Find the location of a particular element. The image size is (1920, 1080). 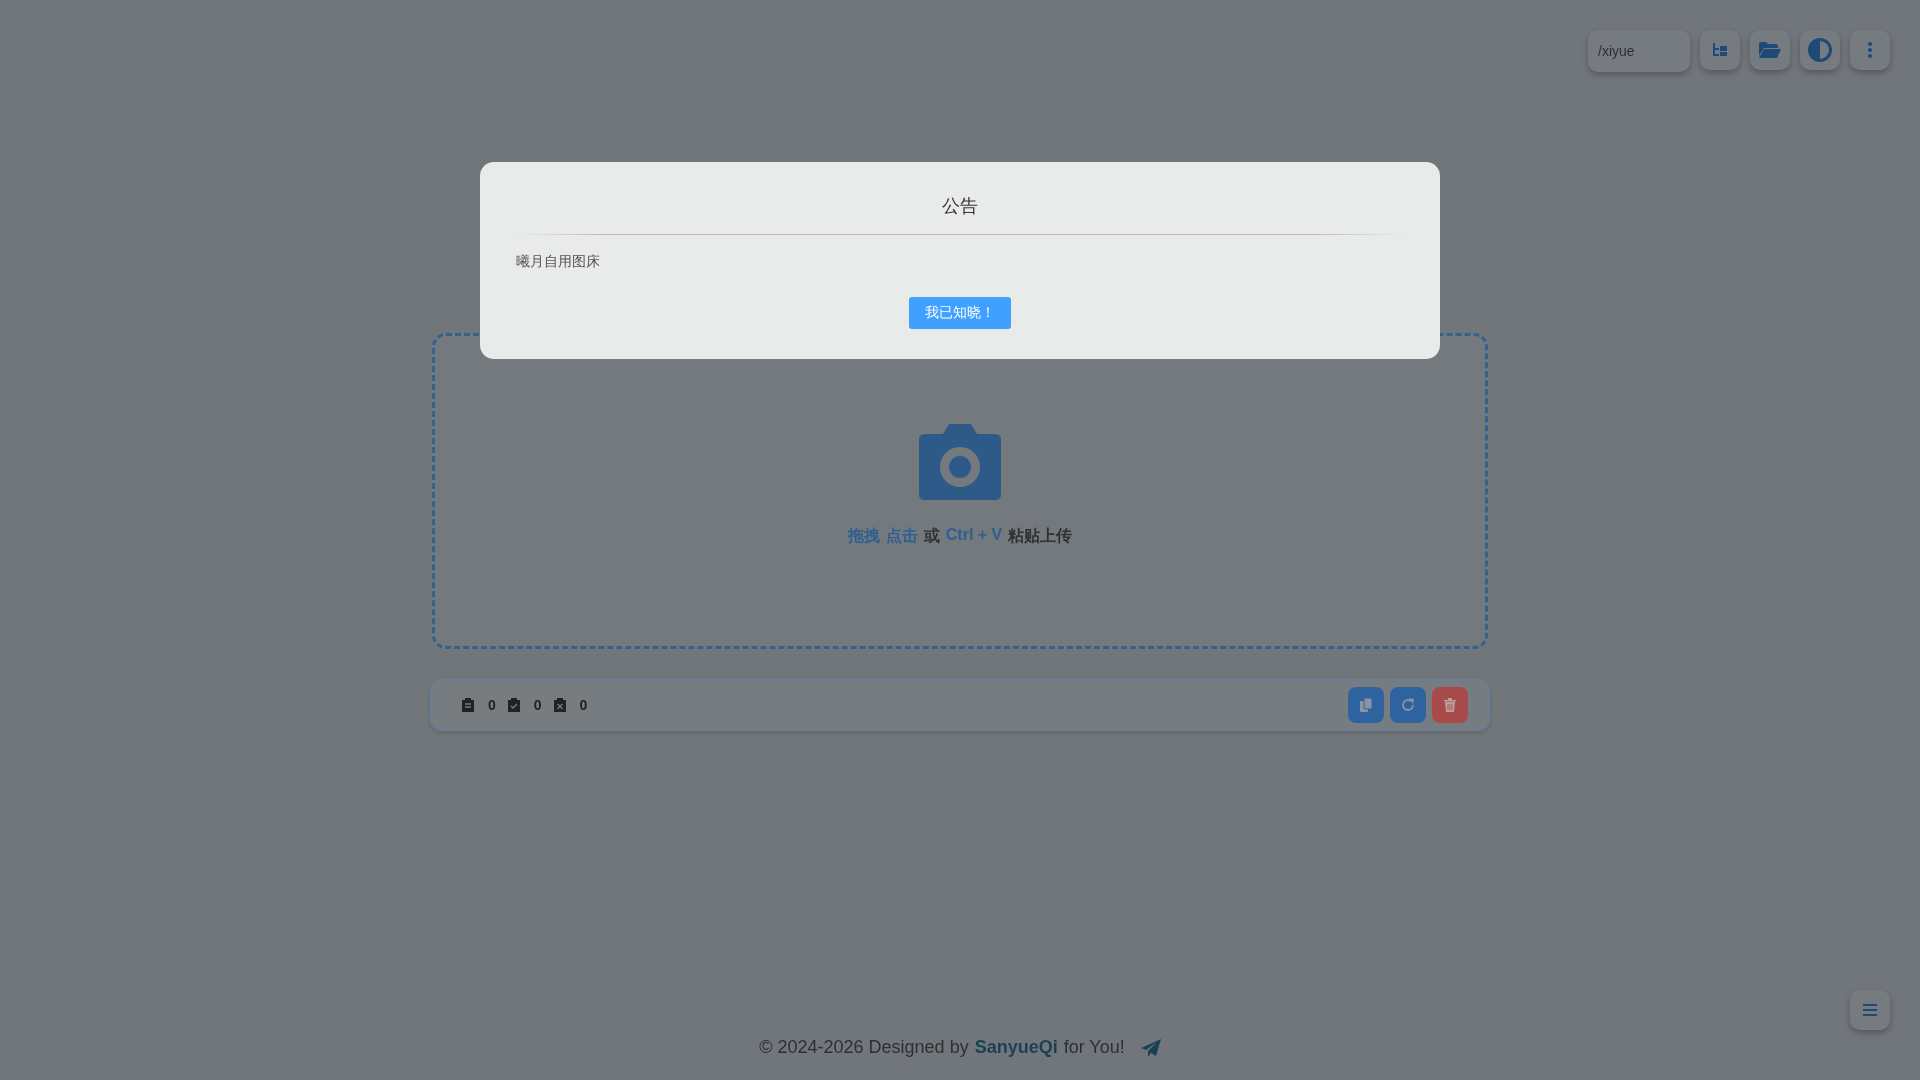

upload-link: 拖拽 is located at coordinates (863, 536).